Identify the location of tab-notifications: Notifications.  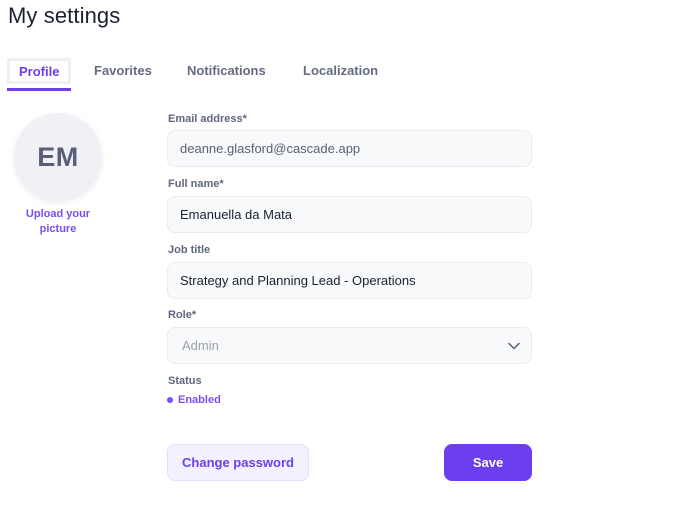
(226, 74).